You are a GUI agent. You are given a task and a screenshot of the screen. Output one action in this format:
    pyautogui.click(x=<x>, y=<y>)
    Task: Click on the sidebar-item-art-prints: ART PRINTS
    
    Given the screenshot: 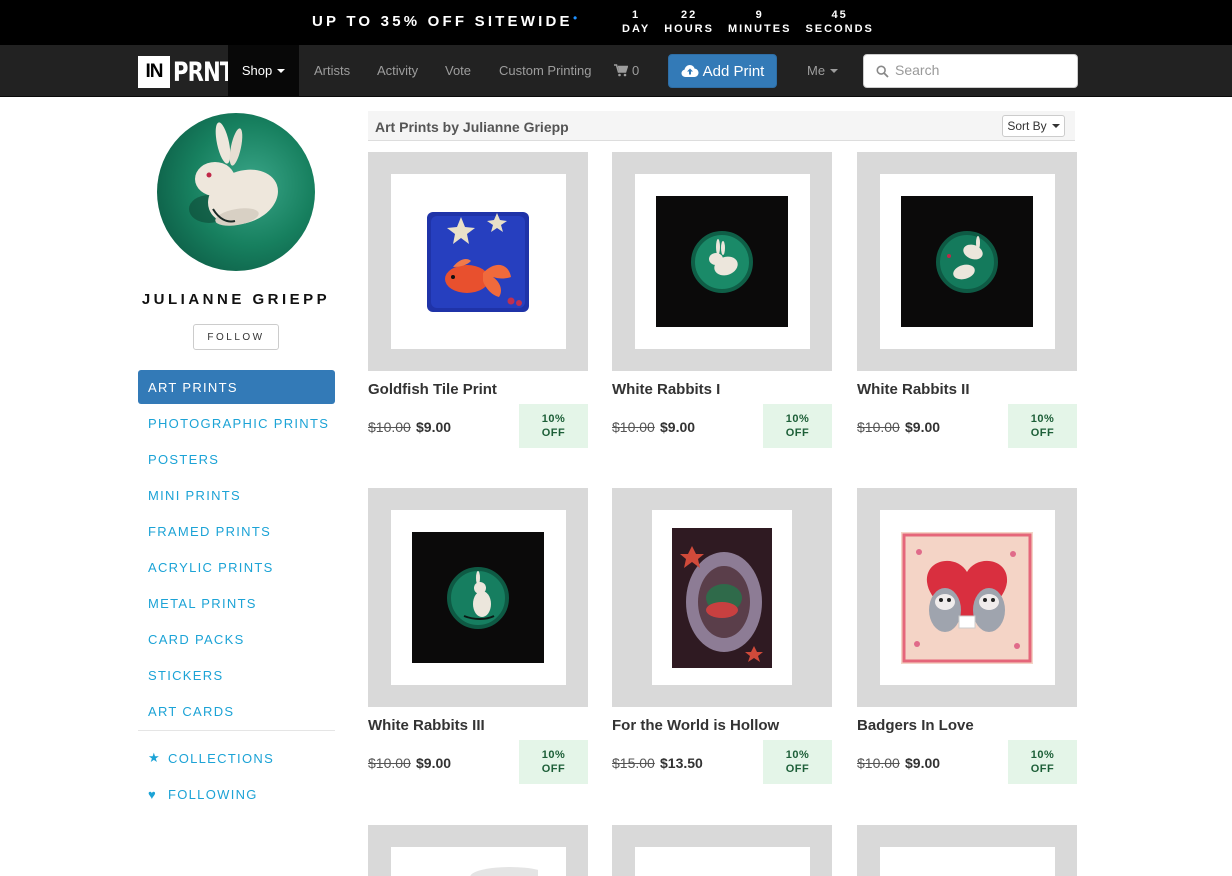 What is the action you would take?
    pyautogui.click(x=236, y=387)
    